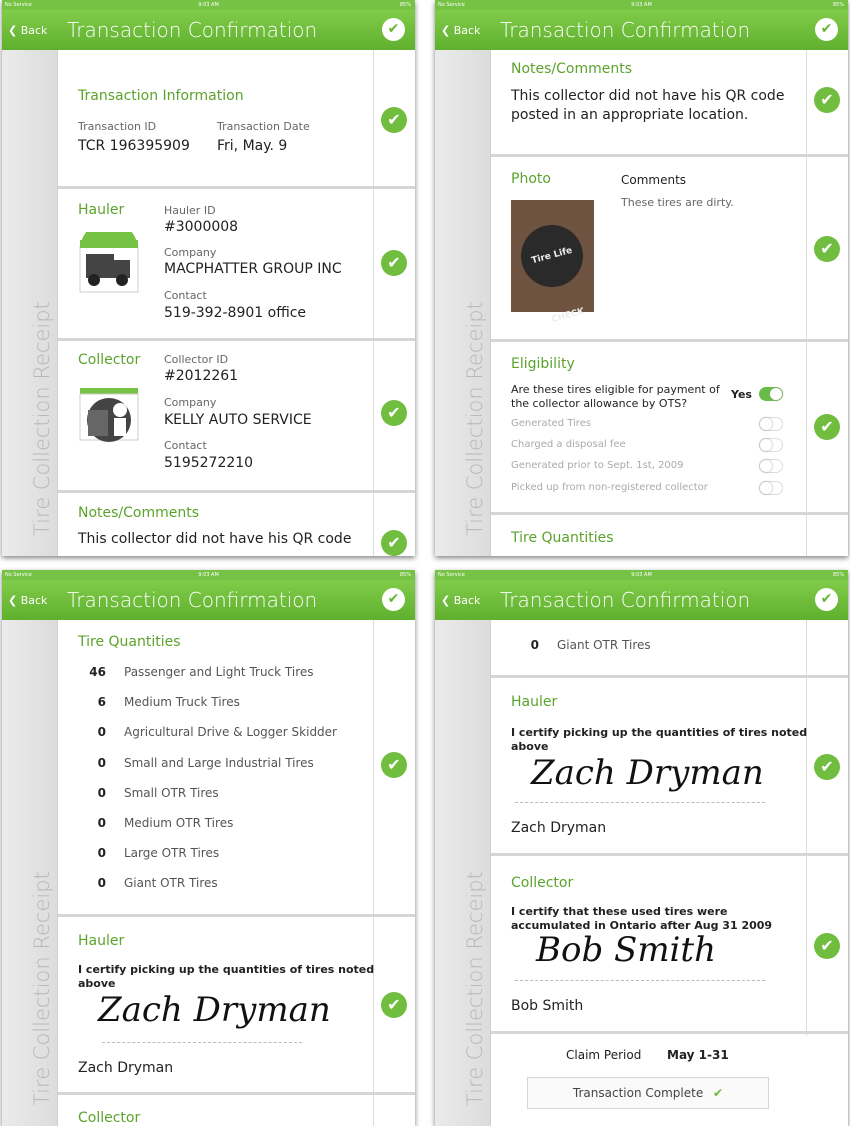  I want to click on quantity-row: 0 Small OTR Tires, so click(148, 793).